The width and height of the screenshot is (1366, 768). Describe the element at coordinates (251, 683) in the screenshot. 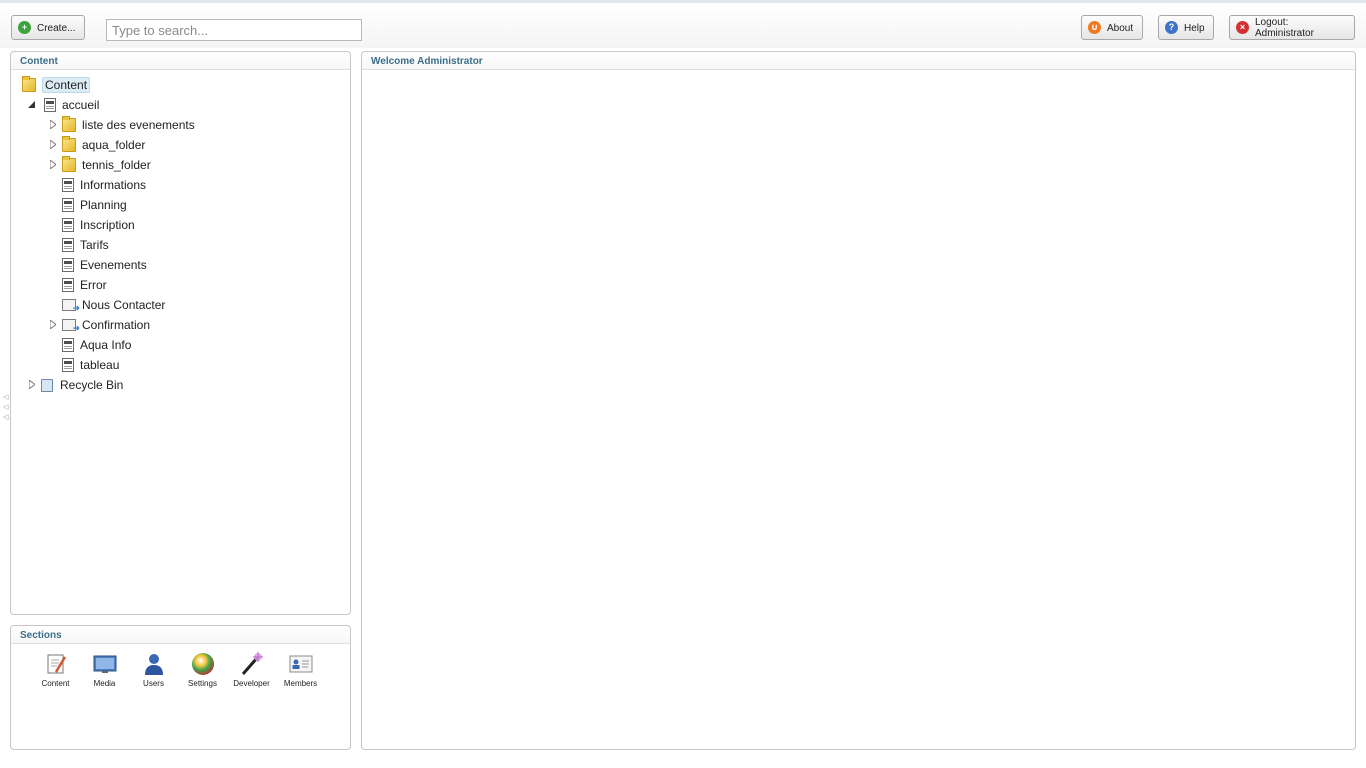

I see `section-label: Developer` at that location.